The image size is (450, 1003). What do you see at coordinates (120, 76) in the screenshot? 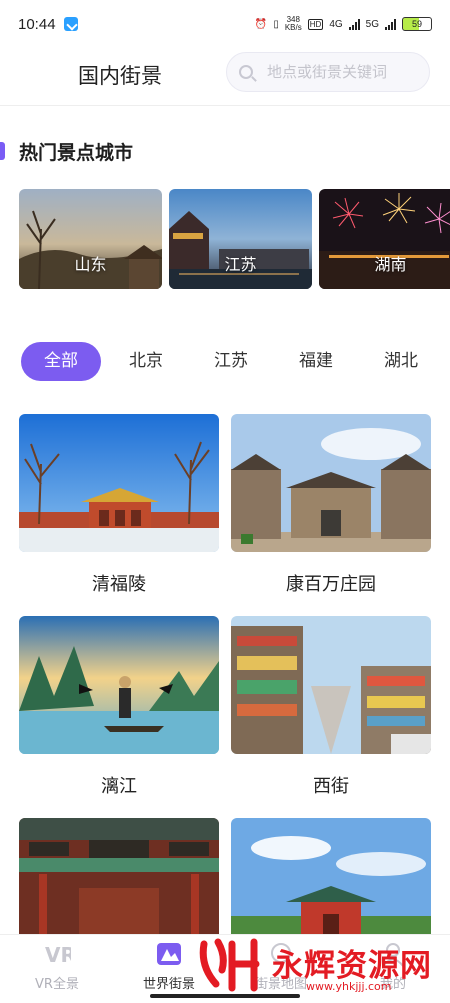
I see `page-title: 国内街景` at bounding box center [120, 76].